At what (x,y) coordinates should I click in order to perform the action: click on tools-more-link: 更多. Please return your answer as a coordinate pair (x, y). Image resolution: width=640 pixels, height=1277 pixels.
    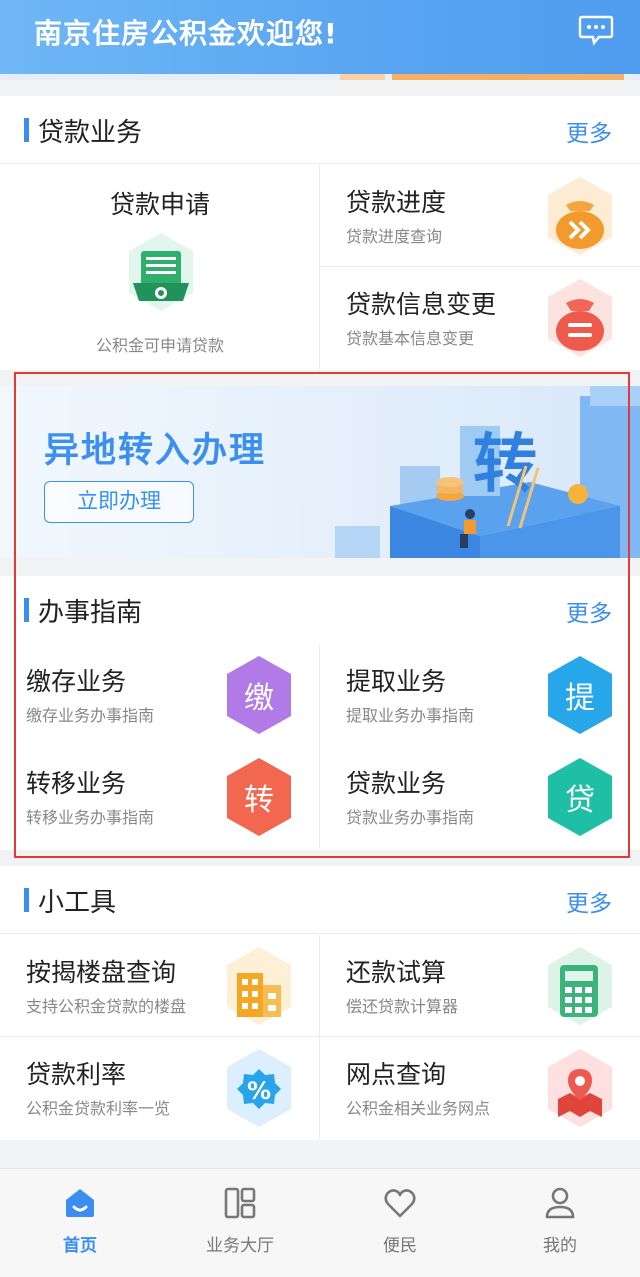
    Looking at the image, I should click on (589, 901).